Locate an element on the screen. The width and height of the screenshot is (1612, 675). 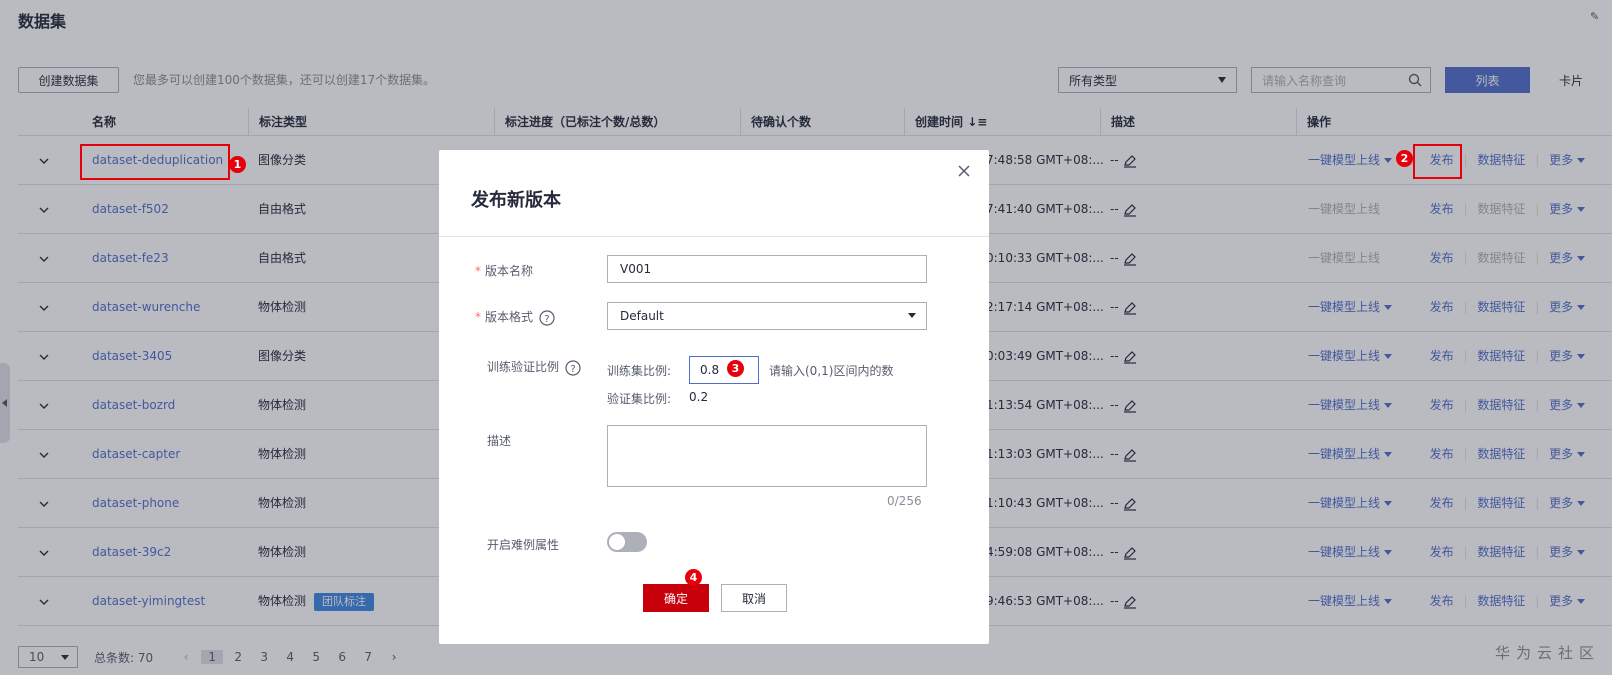
version-format-select: Default is located at coordinates (767, 316).